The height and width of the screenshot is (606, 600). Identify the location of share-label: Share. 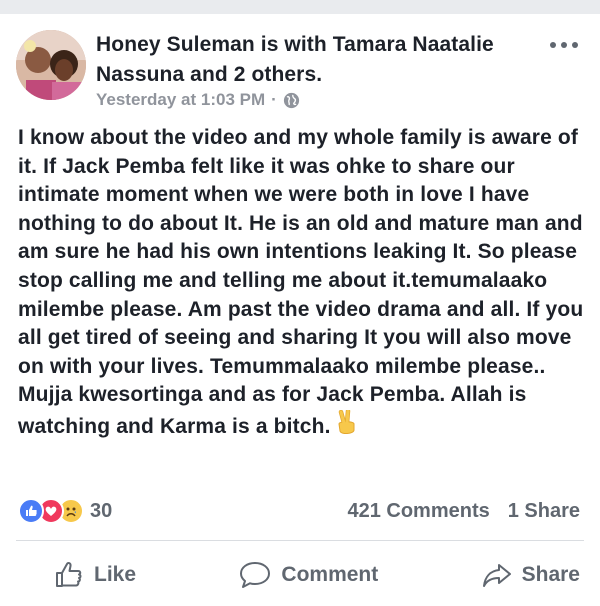
(550, 574).